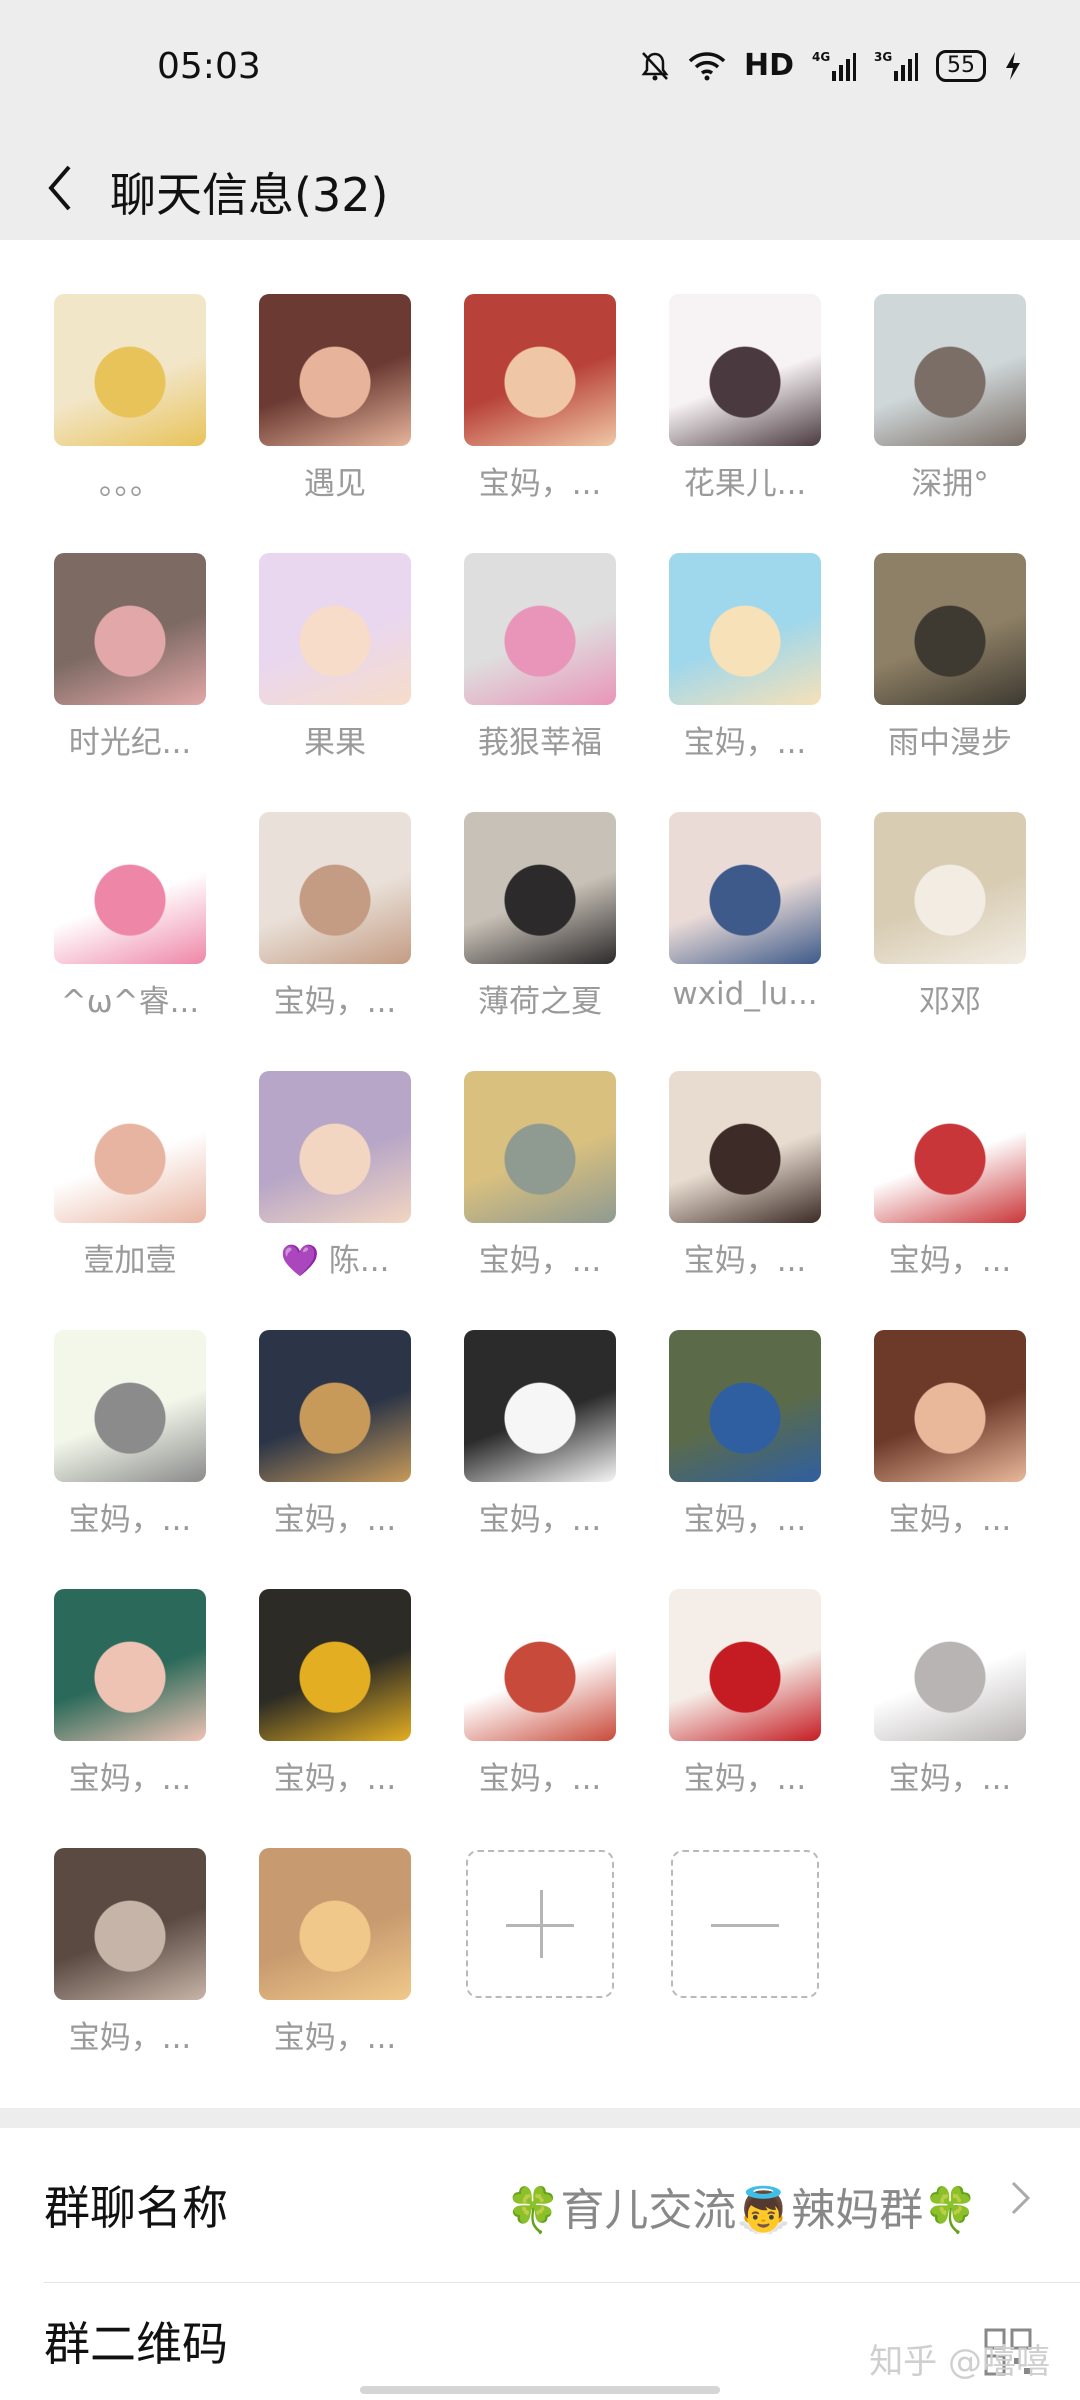  Describe the element at coordinates (130, 1261) in the screenshot. I see `member-name: 壹加壹` at that location.